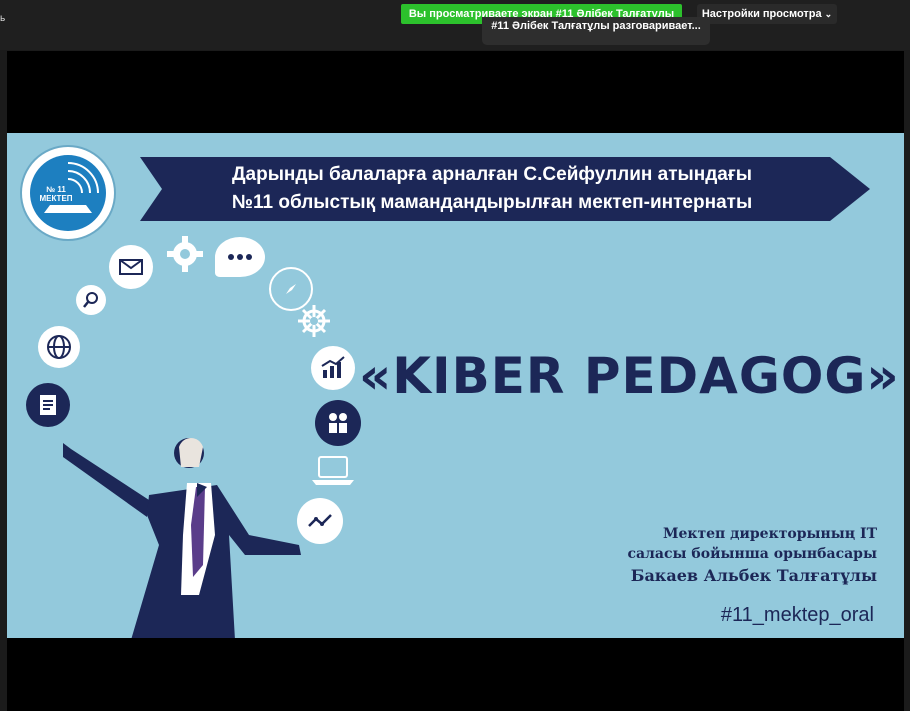 This screenshot has width=910, height=711. What do you see at coordinates (828, 14) in the screenshot?
I see `chevron-down-icon: ⌄` at bounding box center [828, 14].